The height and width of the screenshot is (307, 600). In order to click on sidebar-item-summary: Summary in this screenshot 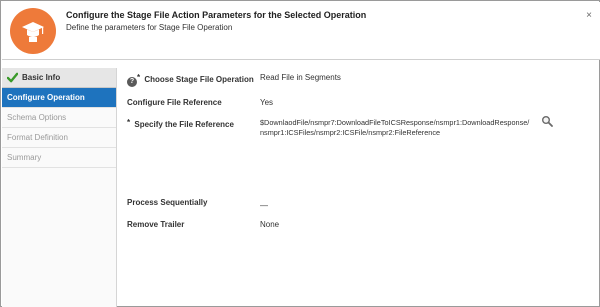, I will do `click(59, 158)`.